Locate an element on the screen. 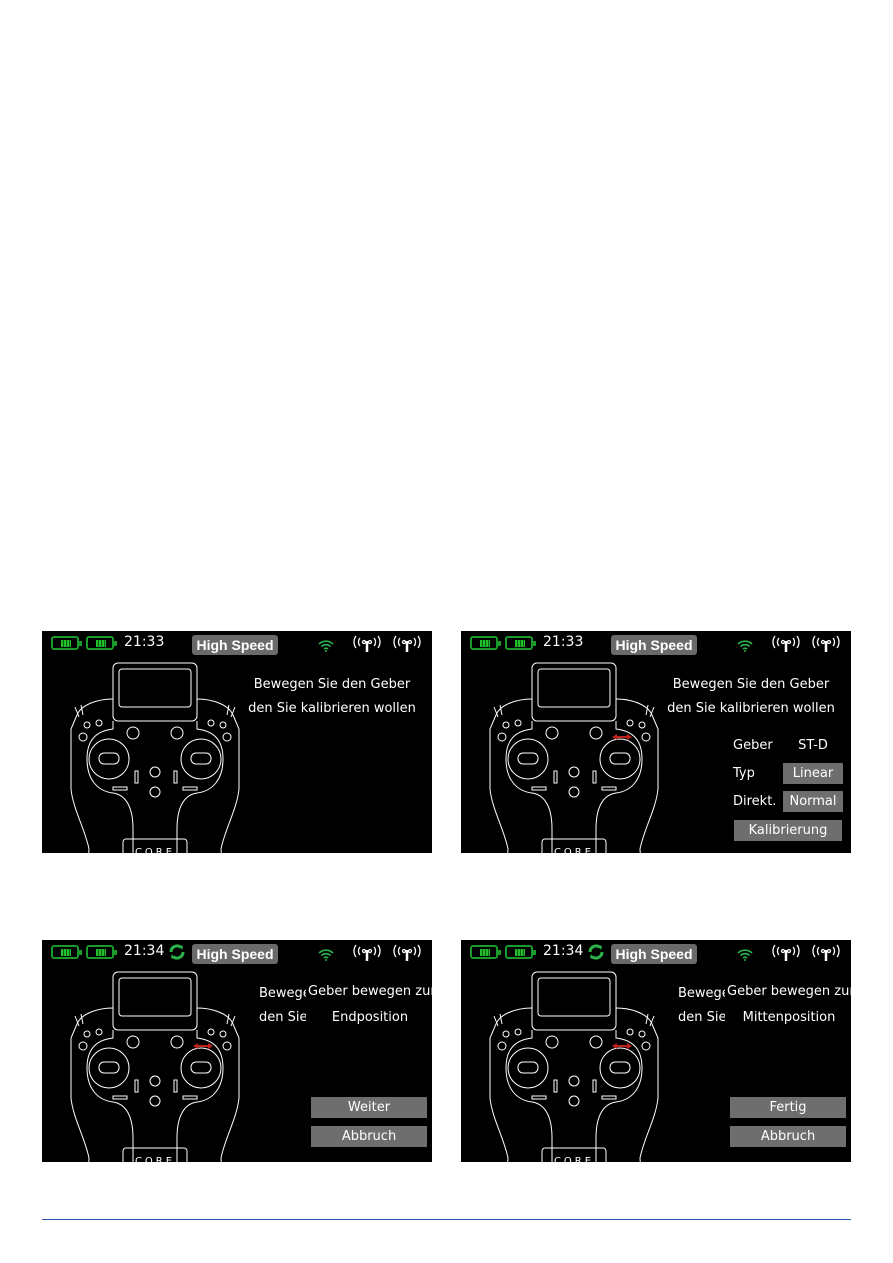 The height and width of the screenshot is (1263, 893). dialog-line-2: Endposition is located at coordinates (370, 1017).